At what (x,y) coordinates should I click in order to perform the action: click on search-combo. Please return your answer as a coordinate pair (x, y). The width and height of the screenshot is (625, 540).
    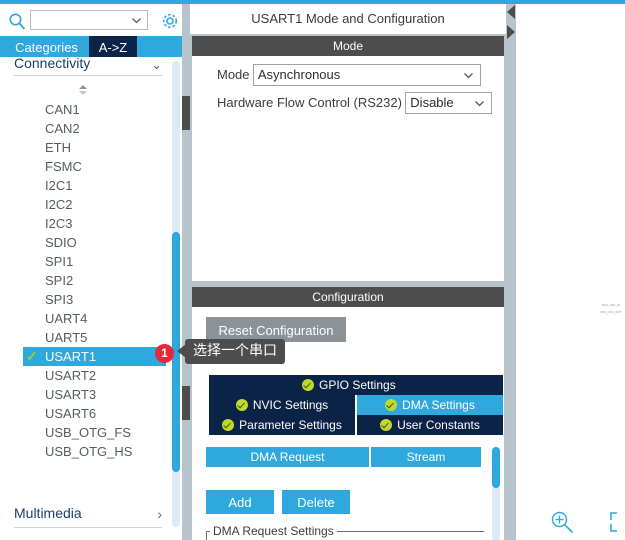
    Looking at the image, I should click on (89, 20).